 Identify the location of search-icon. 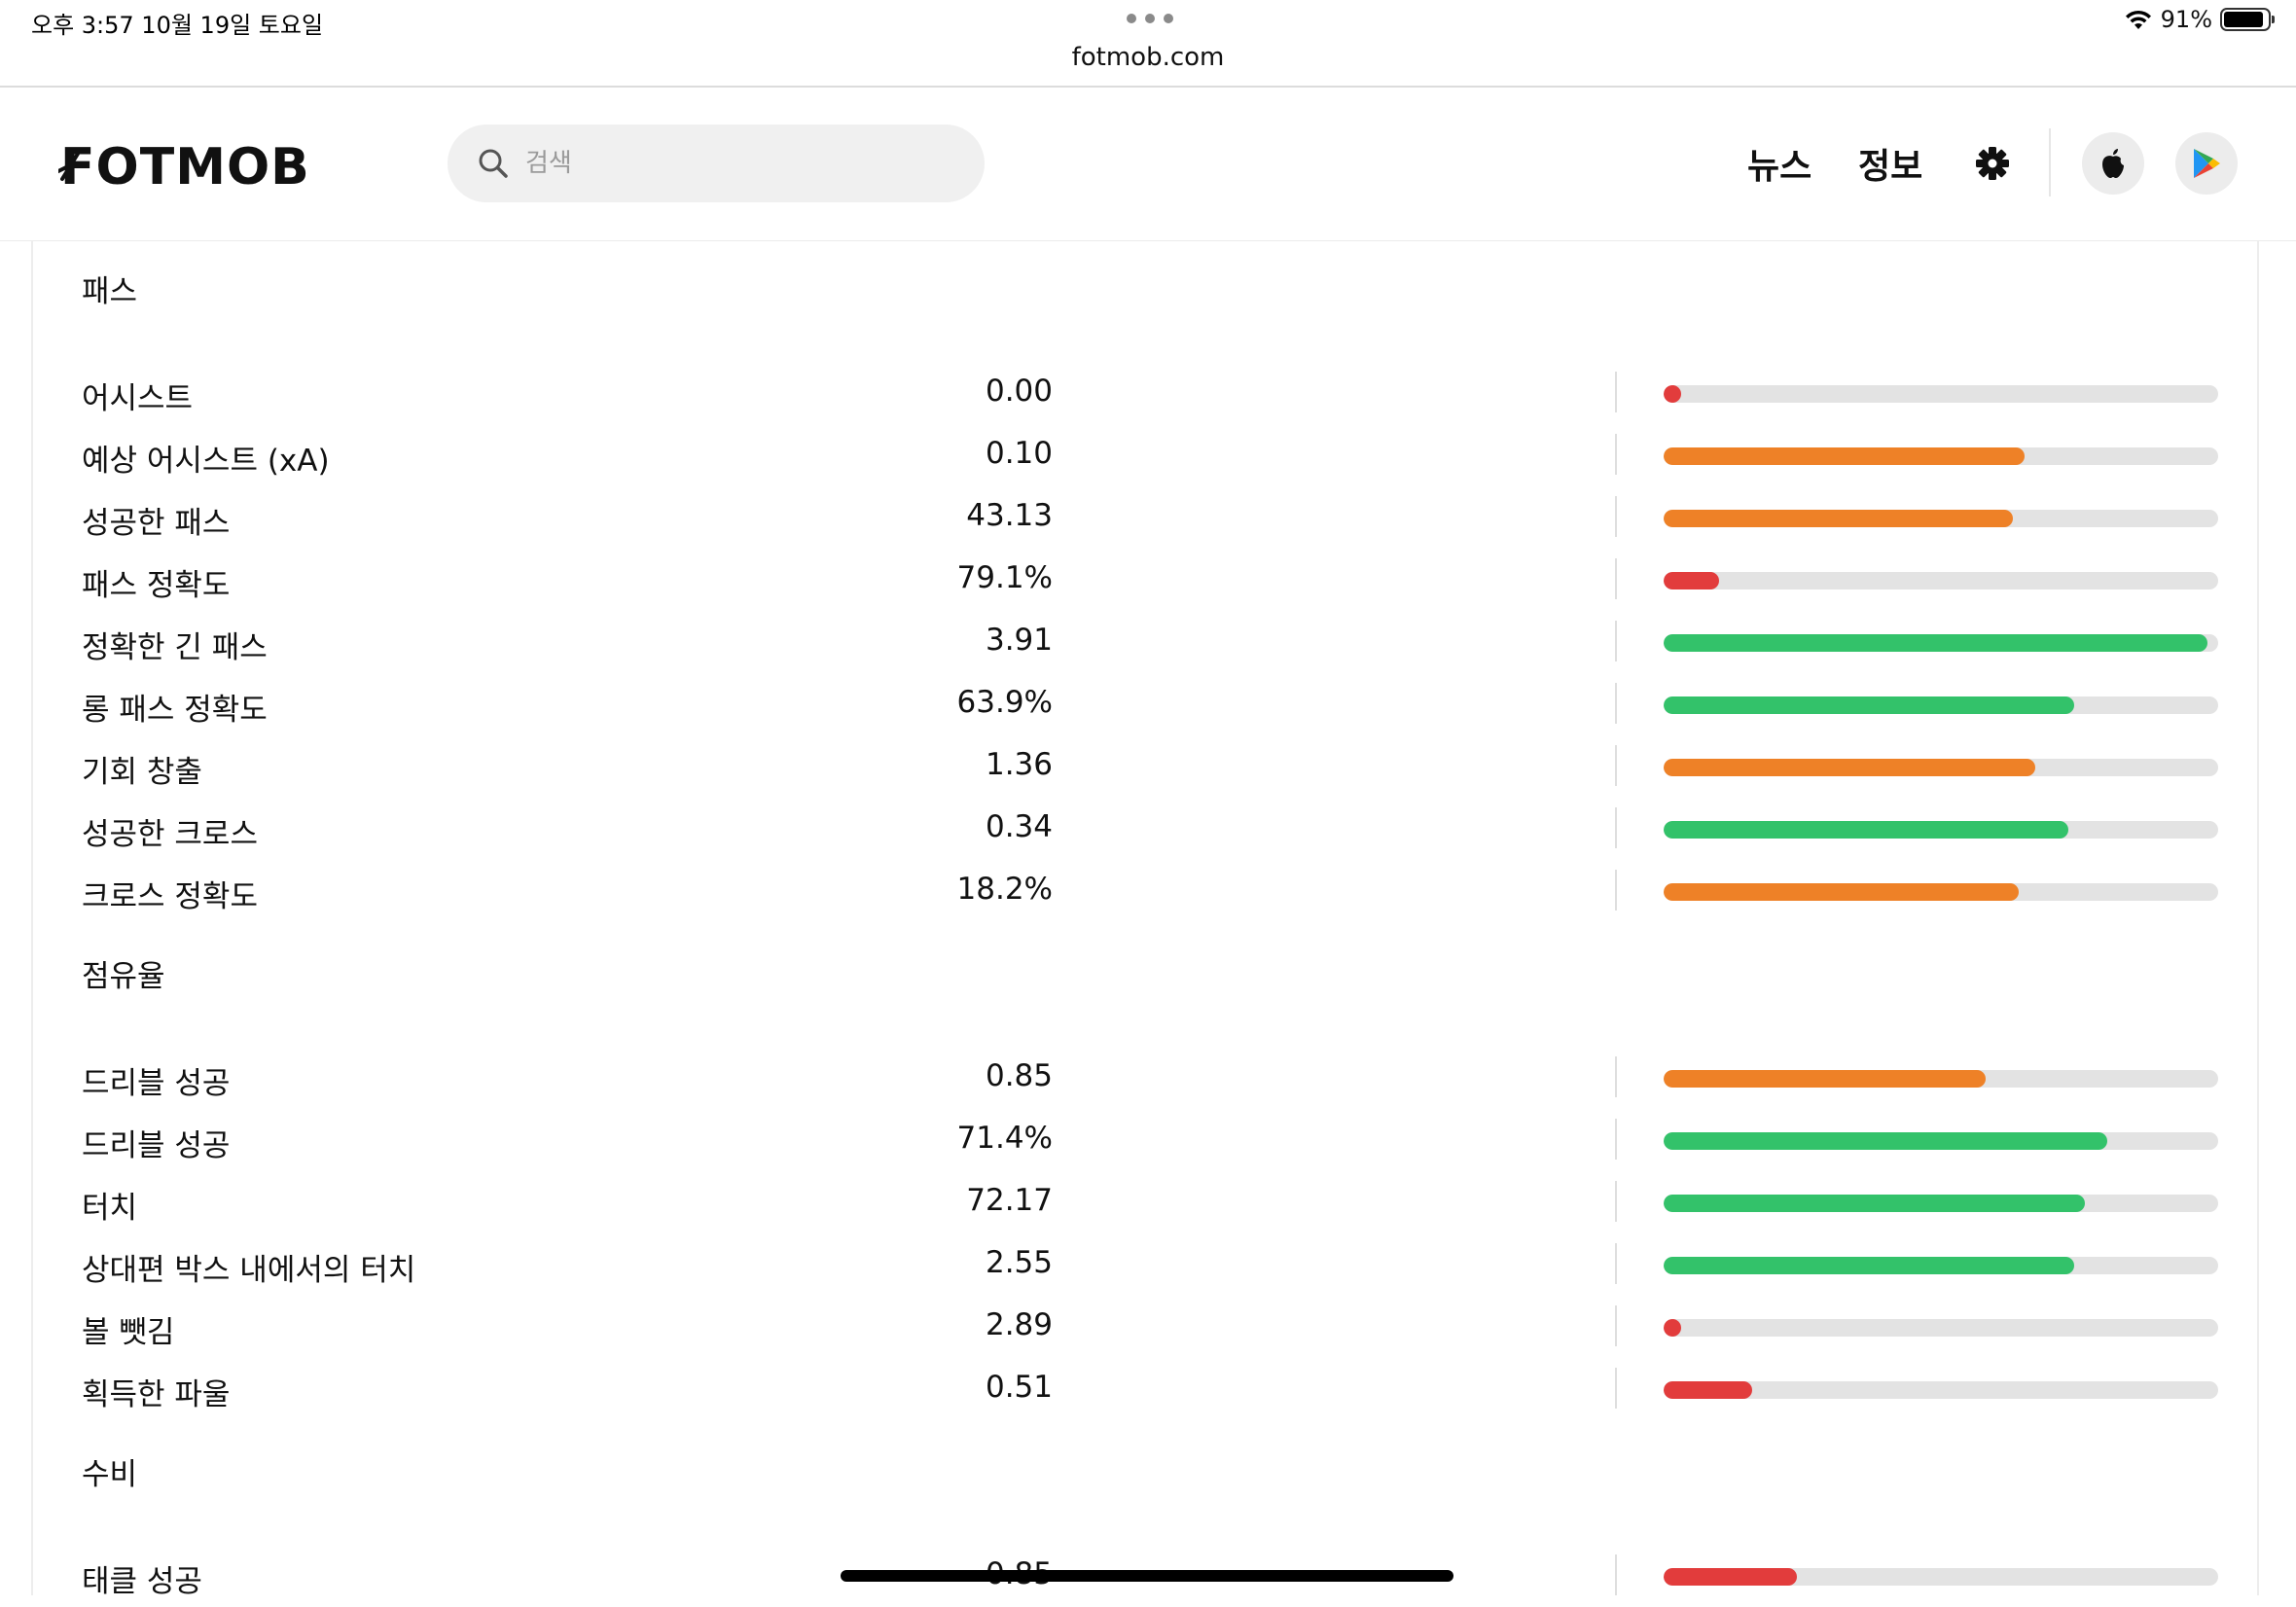
(493, 163).